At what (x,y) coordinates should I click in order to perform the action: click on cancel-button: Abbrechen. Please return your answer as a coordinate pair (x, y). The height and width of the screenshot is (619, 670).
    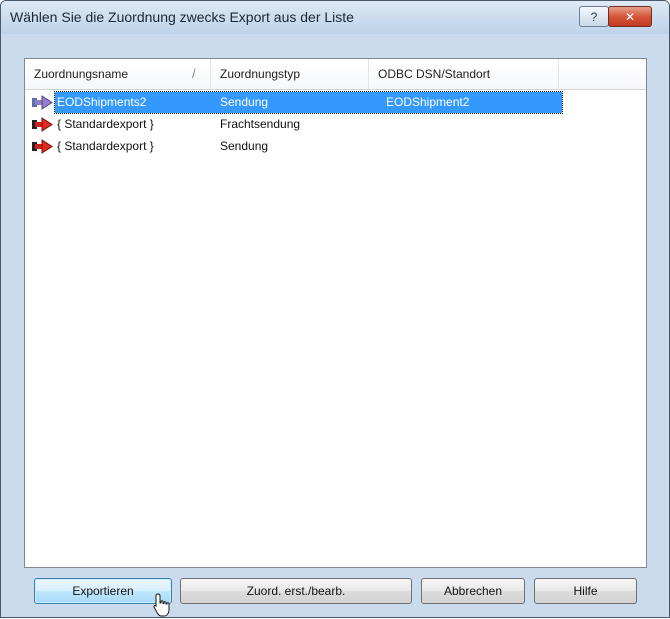
    Looking at the image, I should click on (473, 591).